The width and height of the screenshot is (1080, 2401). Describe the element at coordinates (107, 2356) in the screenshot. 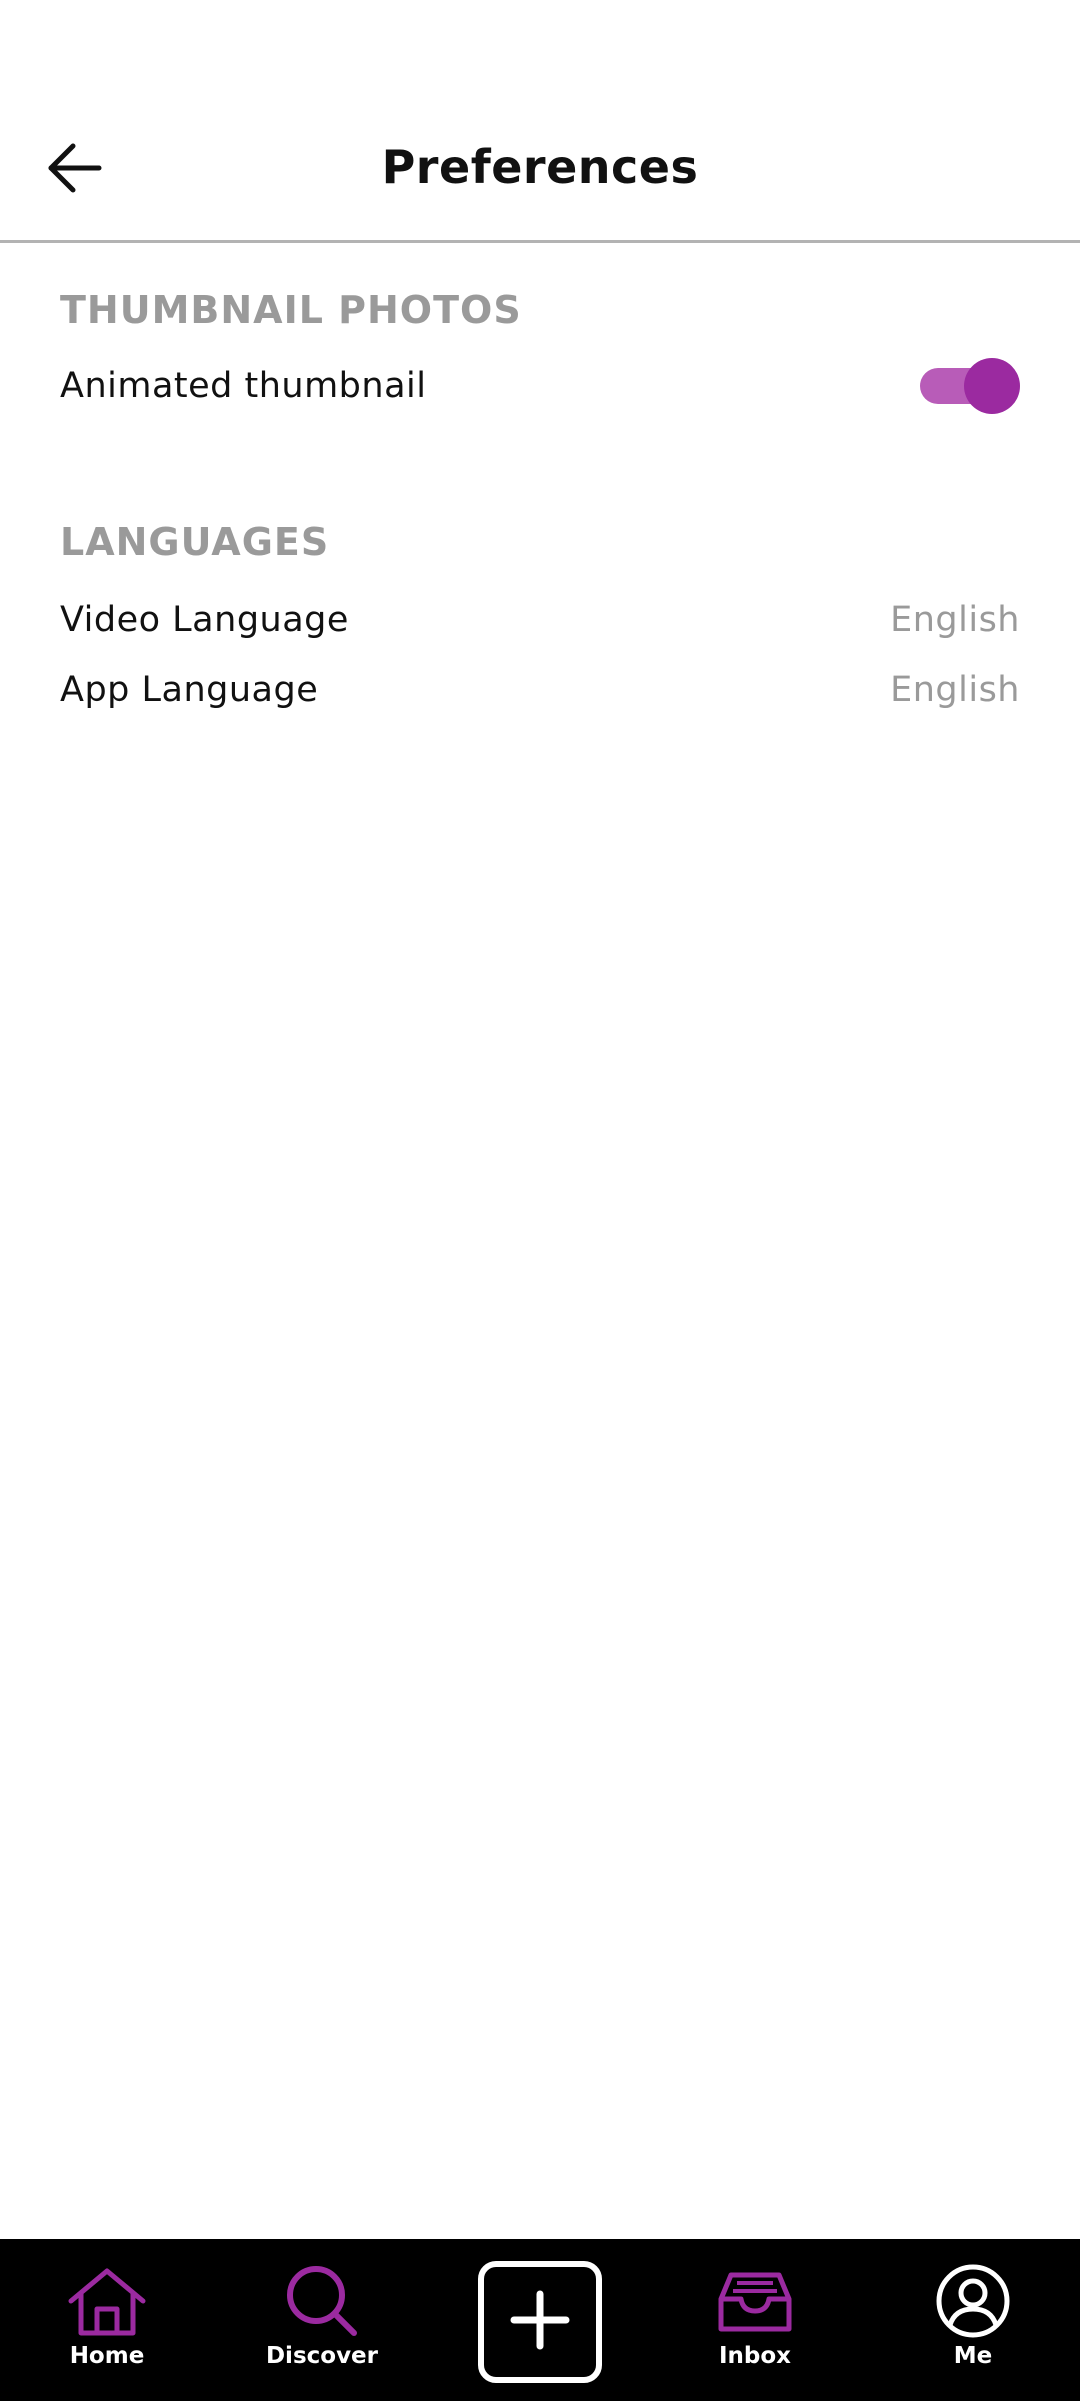

I see `nav-home-label: Home` at that location.